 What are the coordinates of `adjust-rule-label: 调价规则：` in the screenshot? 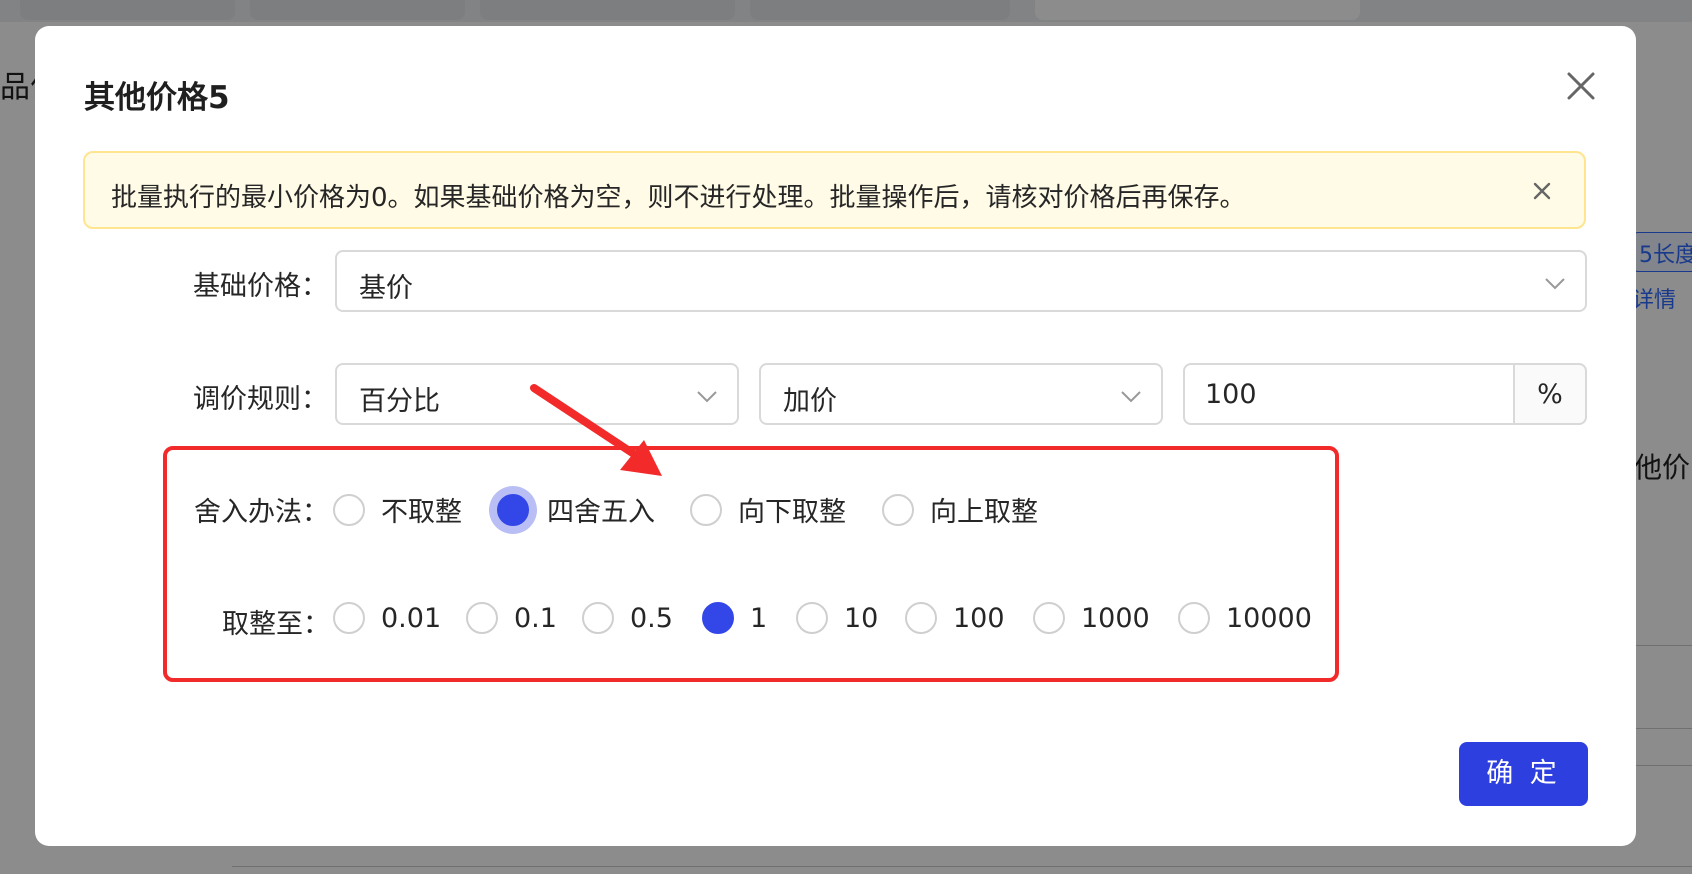 It's located at (260, 399).